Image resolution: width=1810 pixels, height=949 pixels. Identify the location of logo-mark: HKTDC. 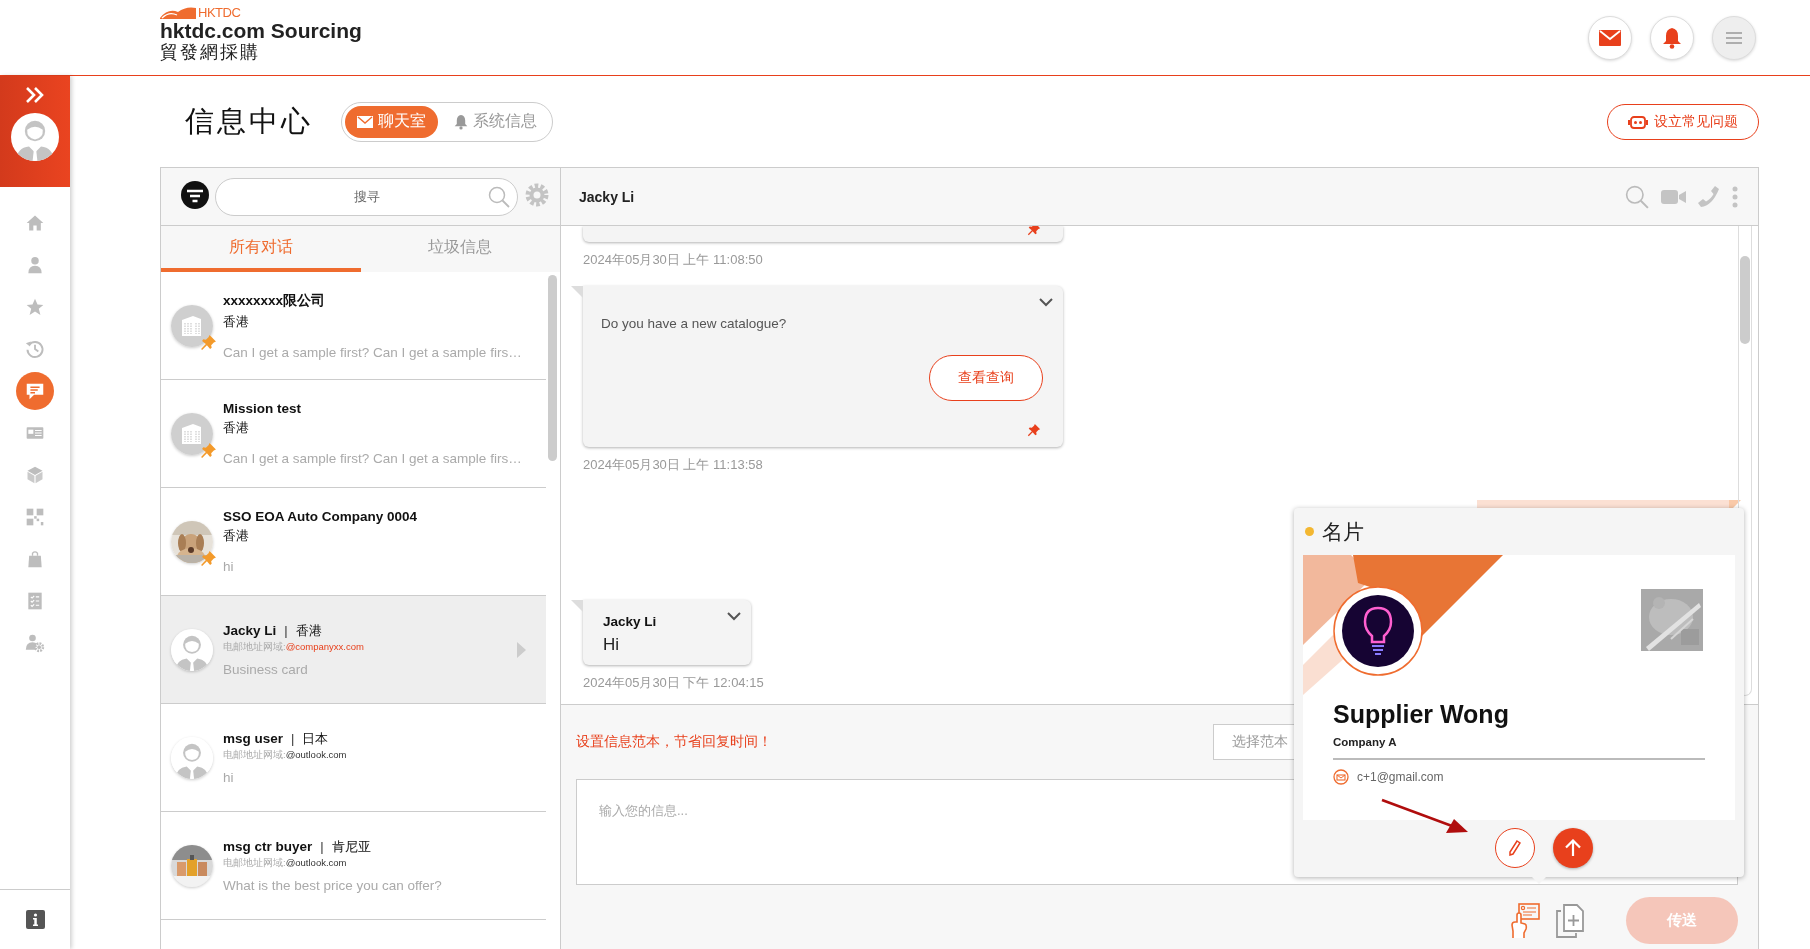
(219, 12).